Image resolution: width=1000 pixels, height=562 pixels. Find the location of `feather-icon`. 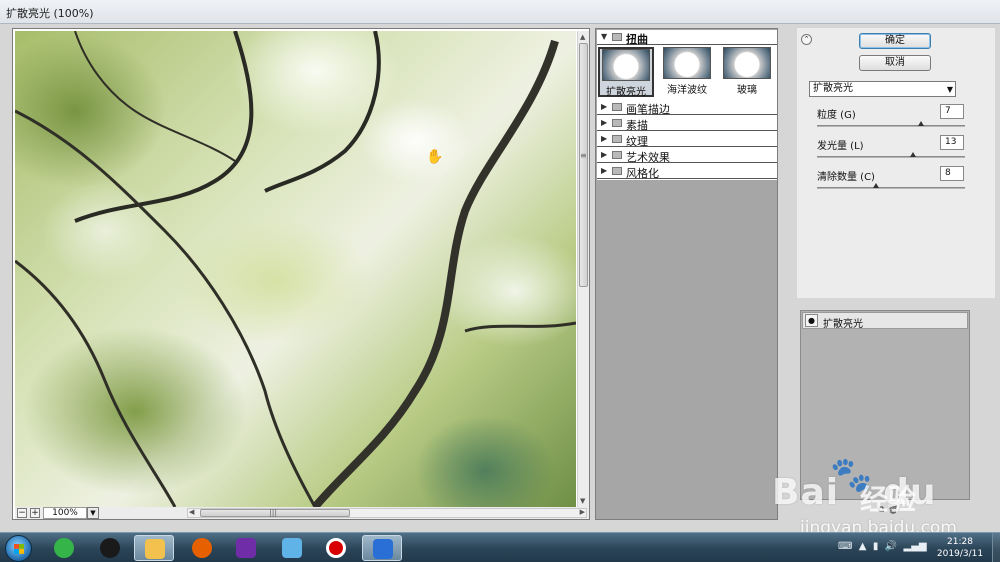

feather-icon is located at coordinates (383, 549).